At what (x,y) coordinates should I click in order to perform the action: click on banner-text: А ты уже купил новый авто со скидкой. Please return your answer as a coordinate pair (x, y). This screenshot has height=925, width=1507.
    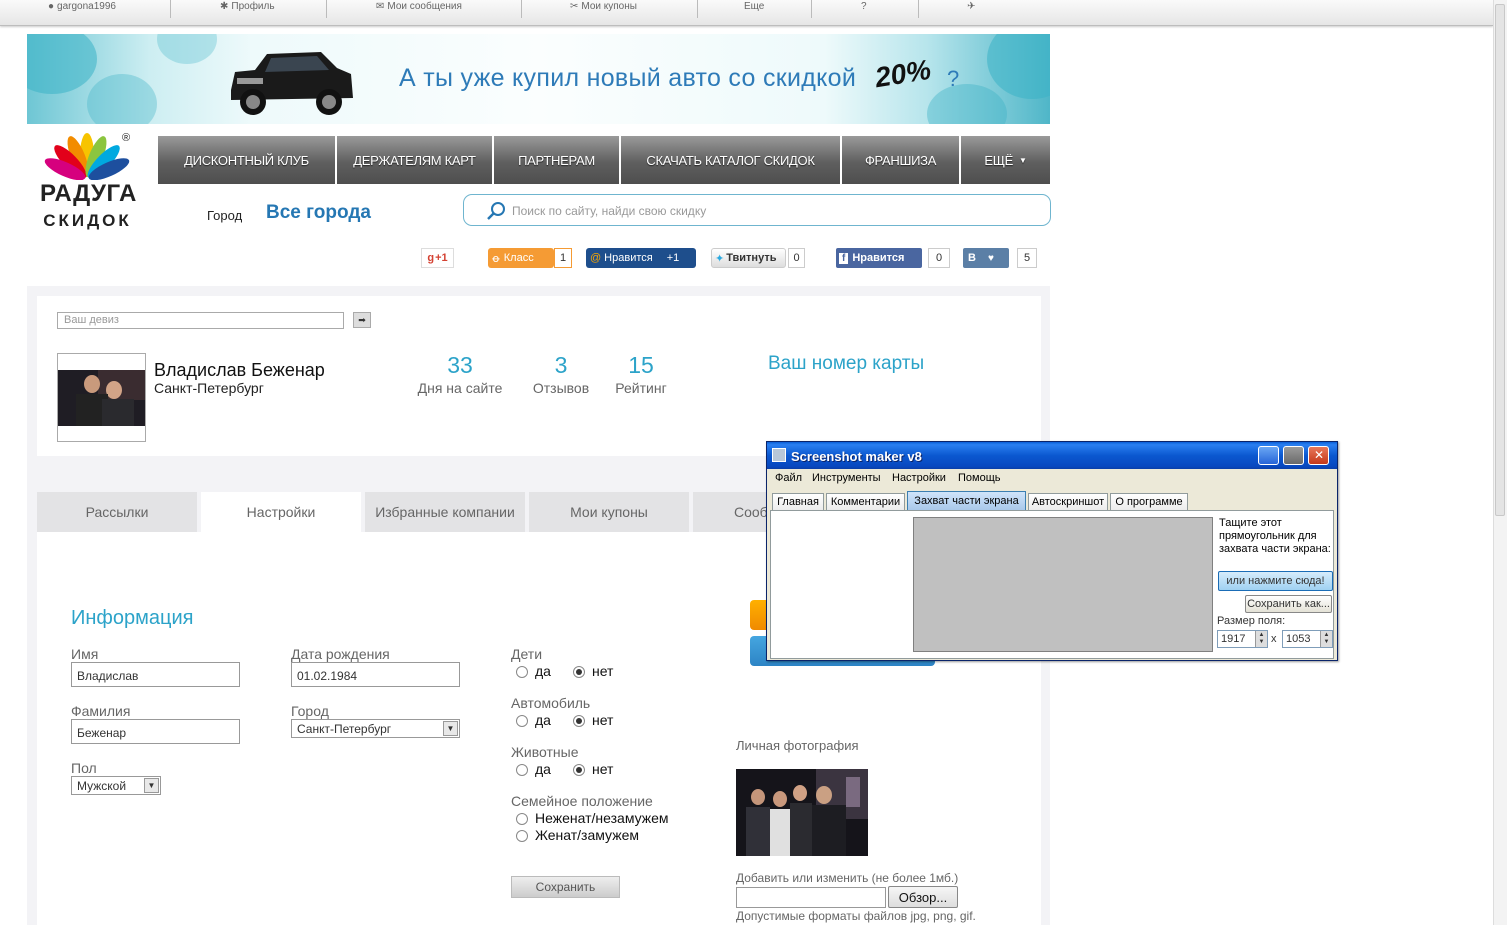
    Looking at the image, I should click on (628, 78).